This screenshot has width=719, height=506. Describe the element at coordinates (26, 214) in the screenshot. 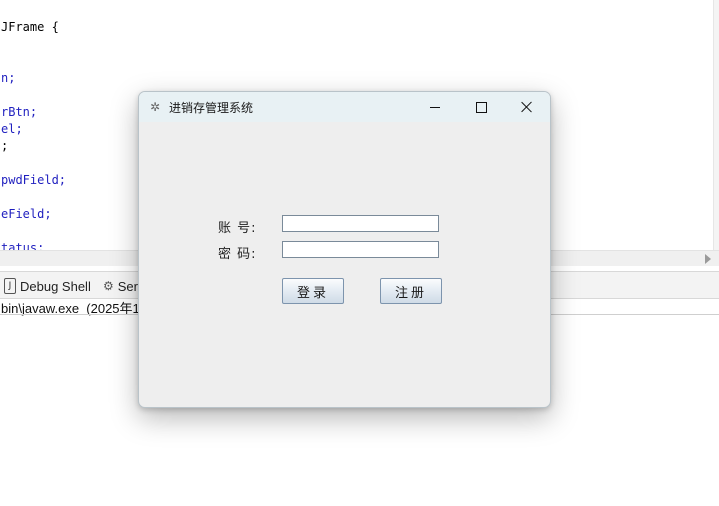

I see `code-line: eField;` at that location.